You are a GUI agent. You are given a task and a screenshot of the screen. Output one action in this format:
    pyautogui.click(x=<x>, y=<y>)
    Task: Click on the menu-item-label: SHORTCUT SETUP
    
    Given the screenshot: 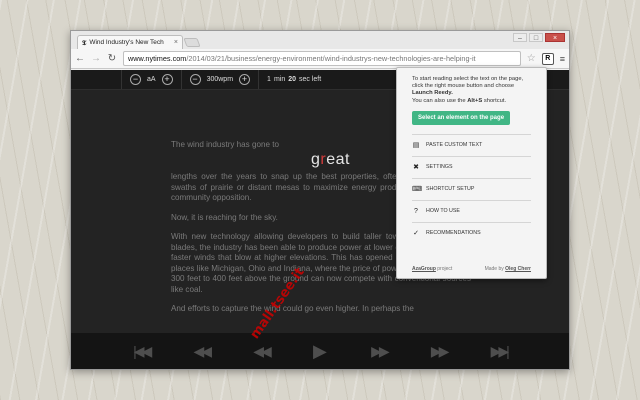 What is the action you would take?
    pyautogui.click(x=450, y=189)
    